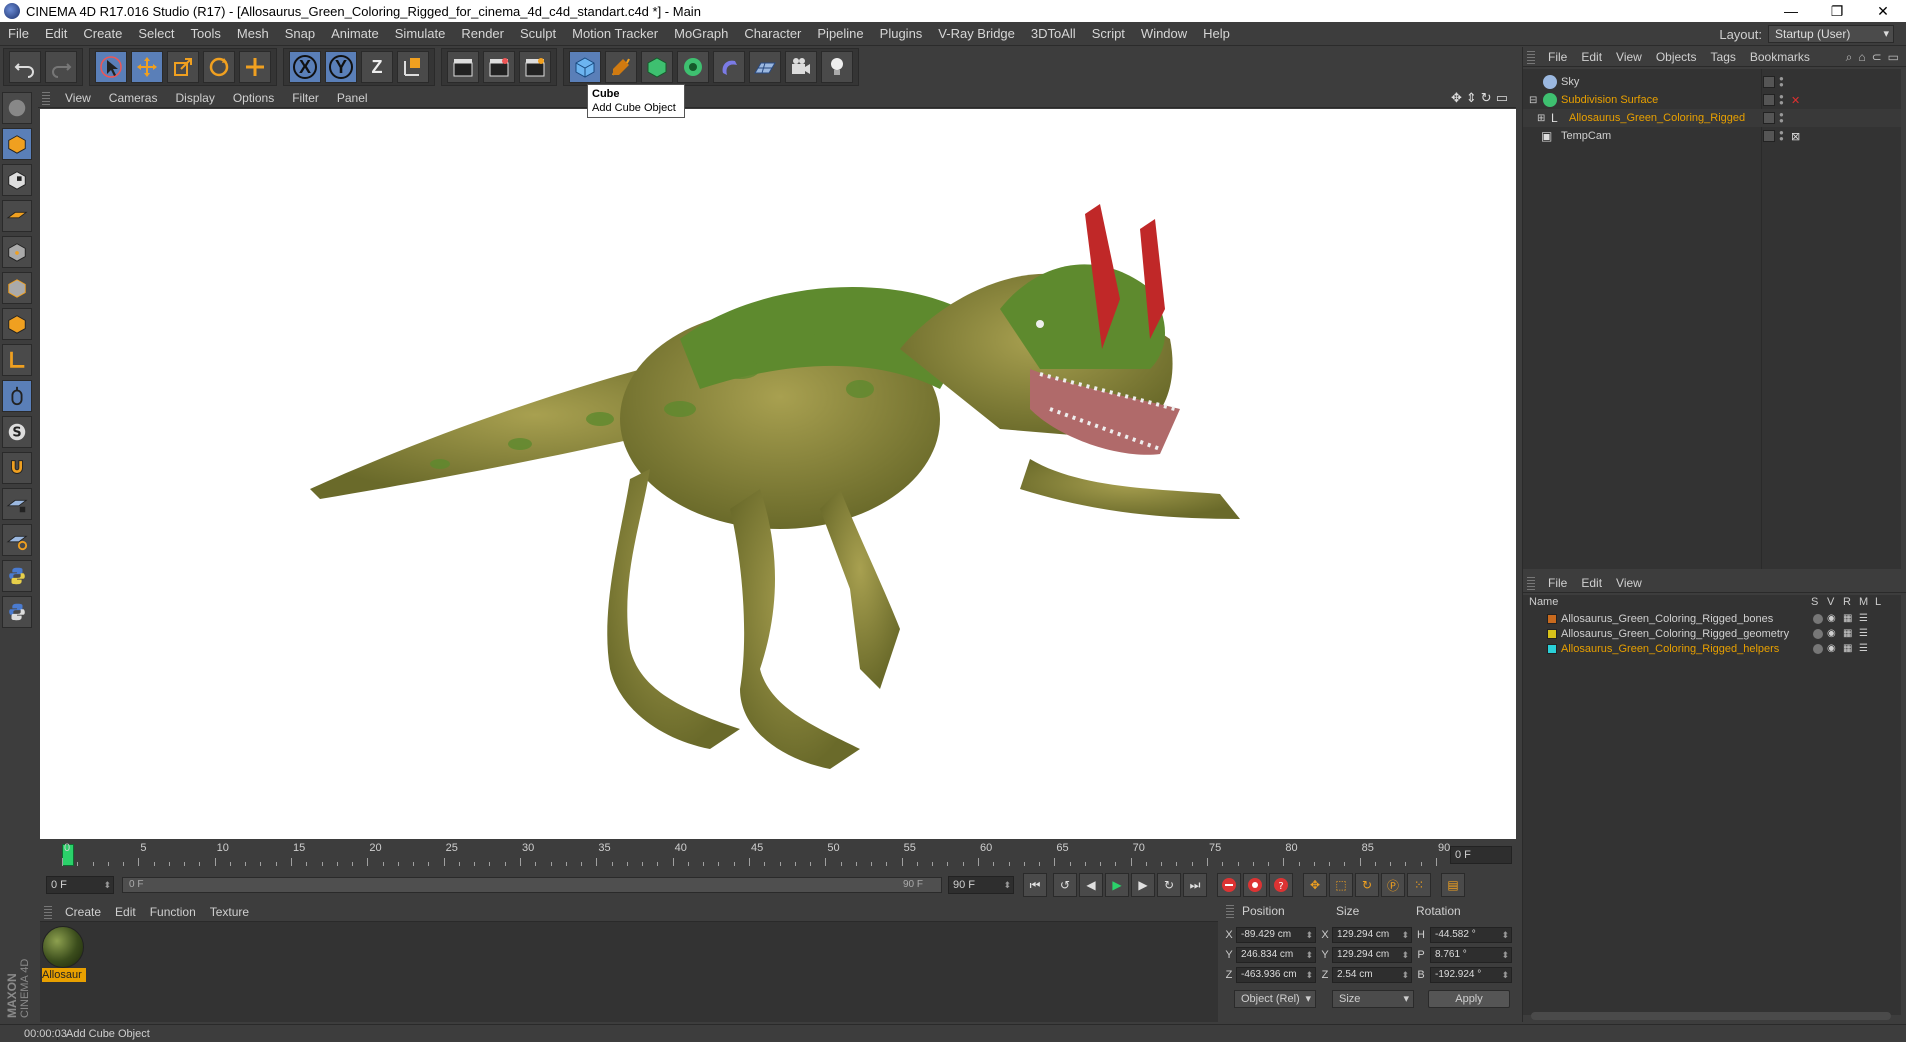 The width and height of the screenshot is (1906, 1042). Describe the element at coordinates (17, 432) in the screenshot. I see `snap-button: S` at that location.